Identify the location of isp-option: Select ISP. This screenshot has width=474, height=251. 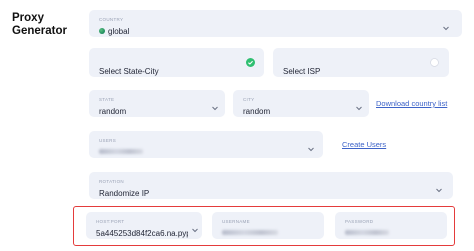
(361, 62).